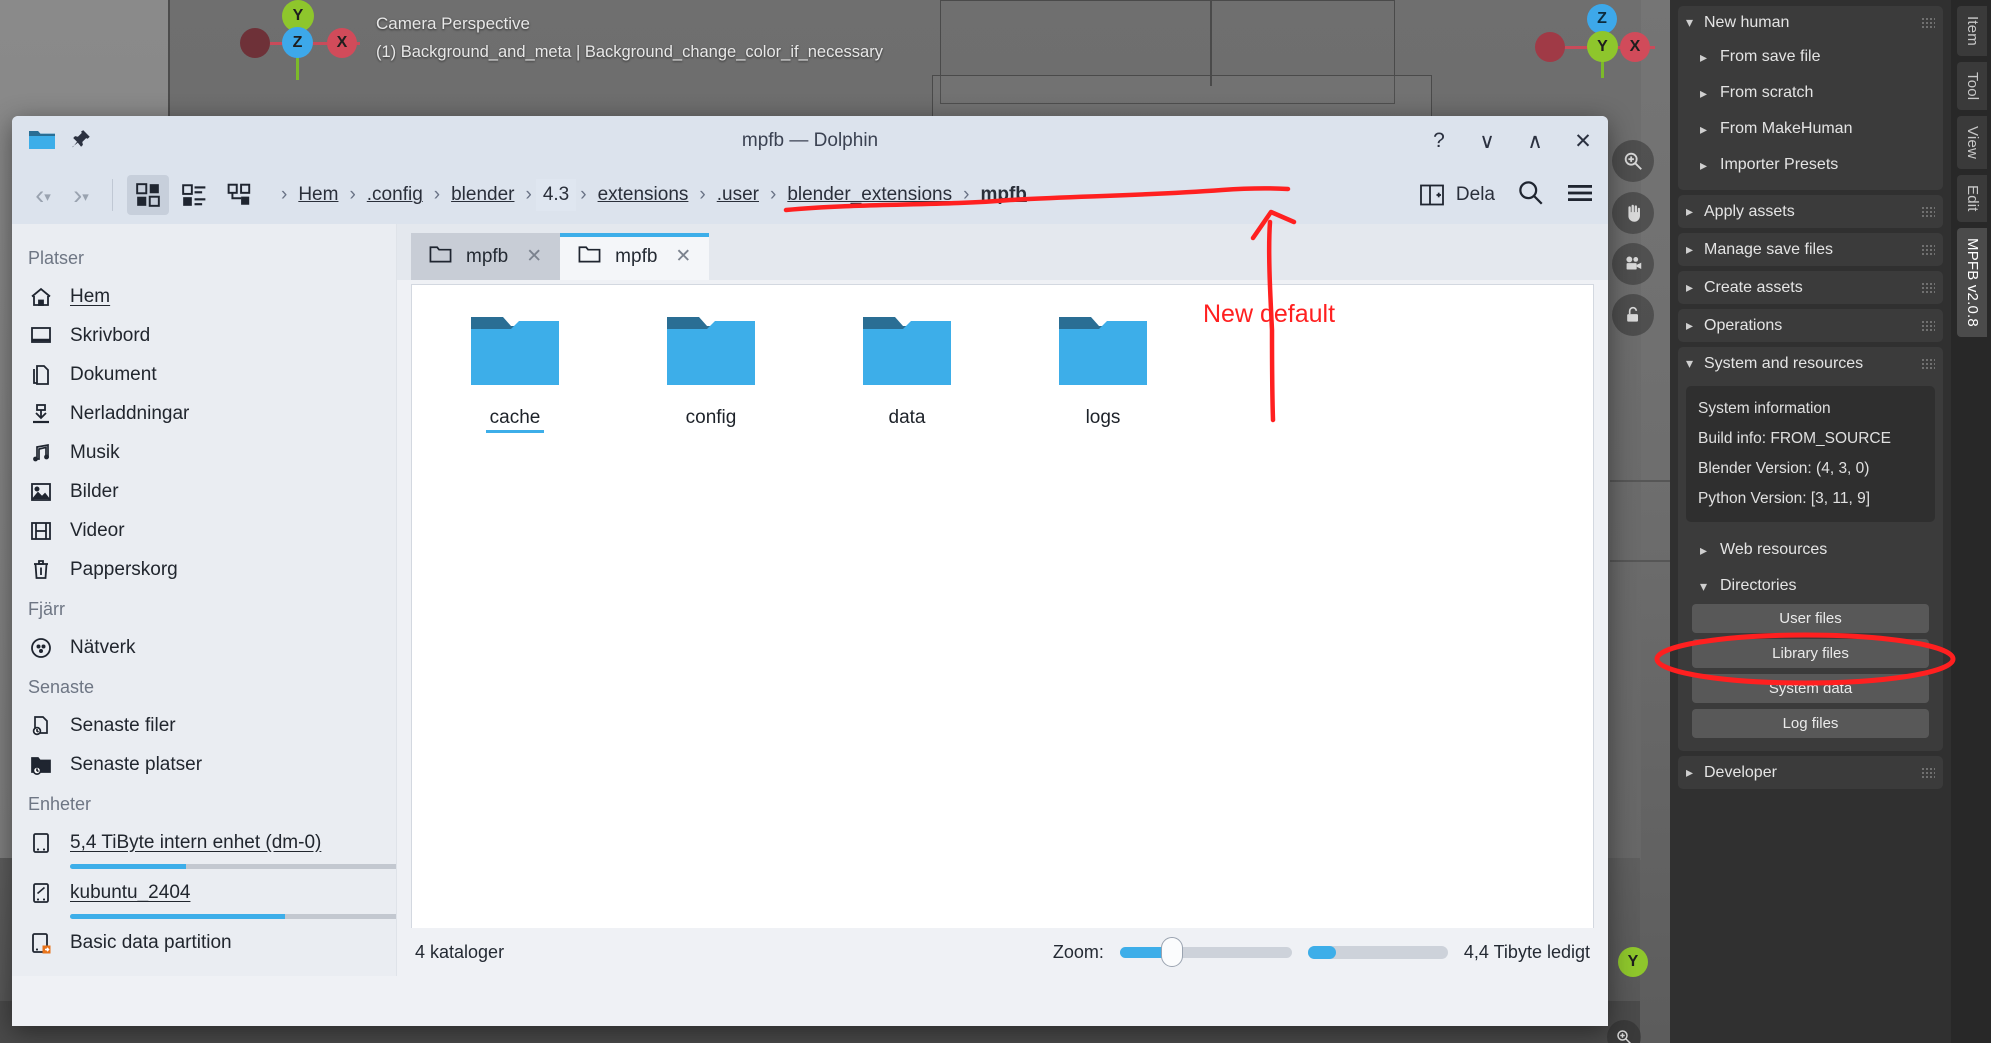 The image size is (1991, 1043). What do you see at coordinates (1602, 46) in the screenshot?
I see `axis-ball-y-2: Y` at bounding box center [1602, 46].